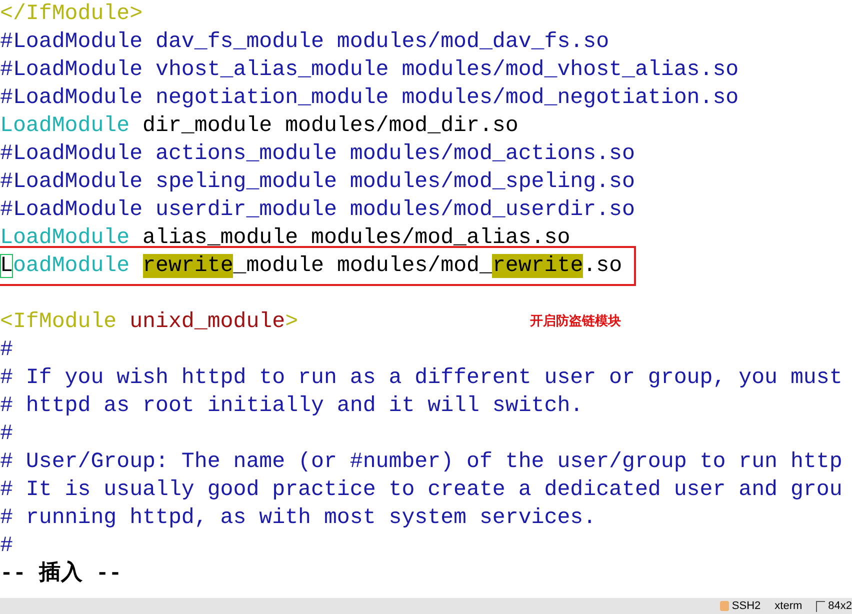  I want to click on comment-text: #LoadModule speling_module modules/mod_speling.so, so click(317, 182).